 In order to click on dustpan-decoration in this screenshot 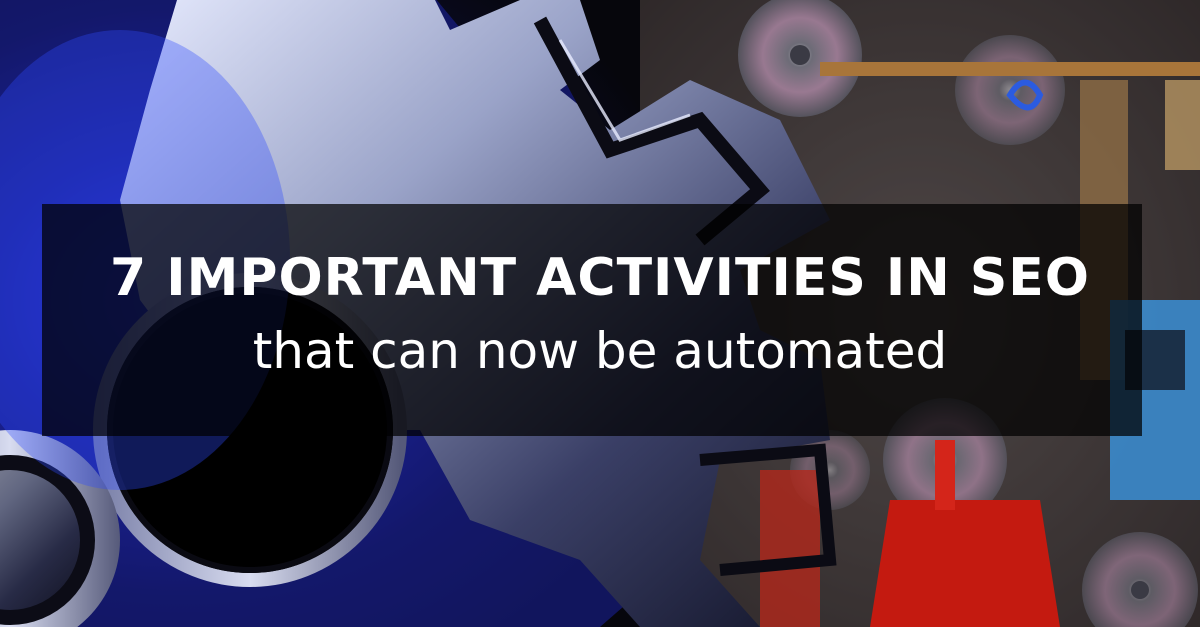, I will do `click(965, 563)`.